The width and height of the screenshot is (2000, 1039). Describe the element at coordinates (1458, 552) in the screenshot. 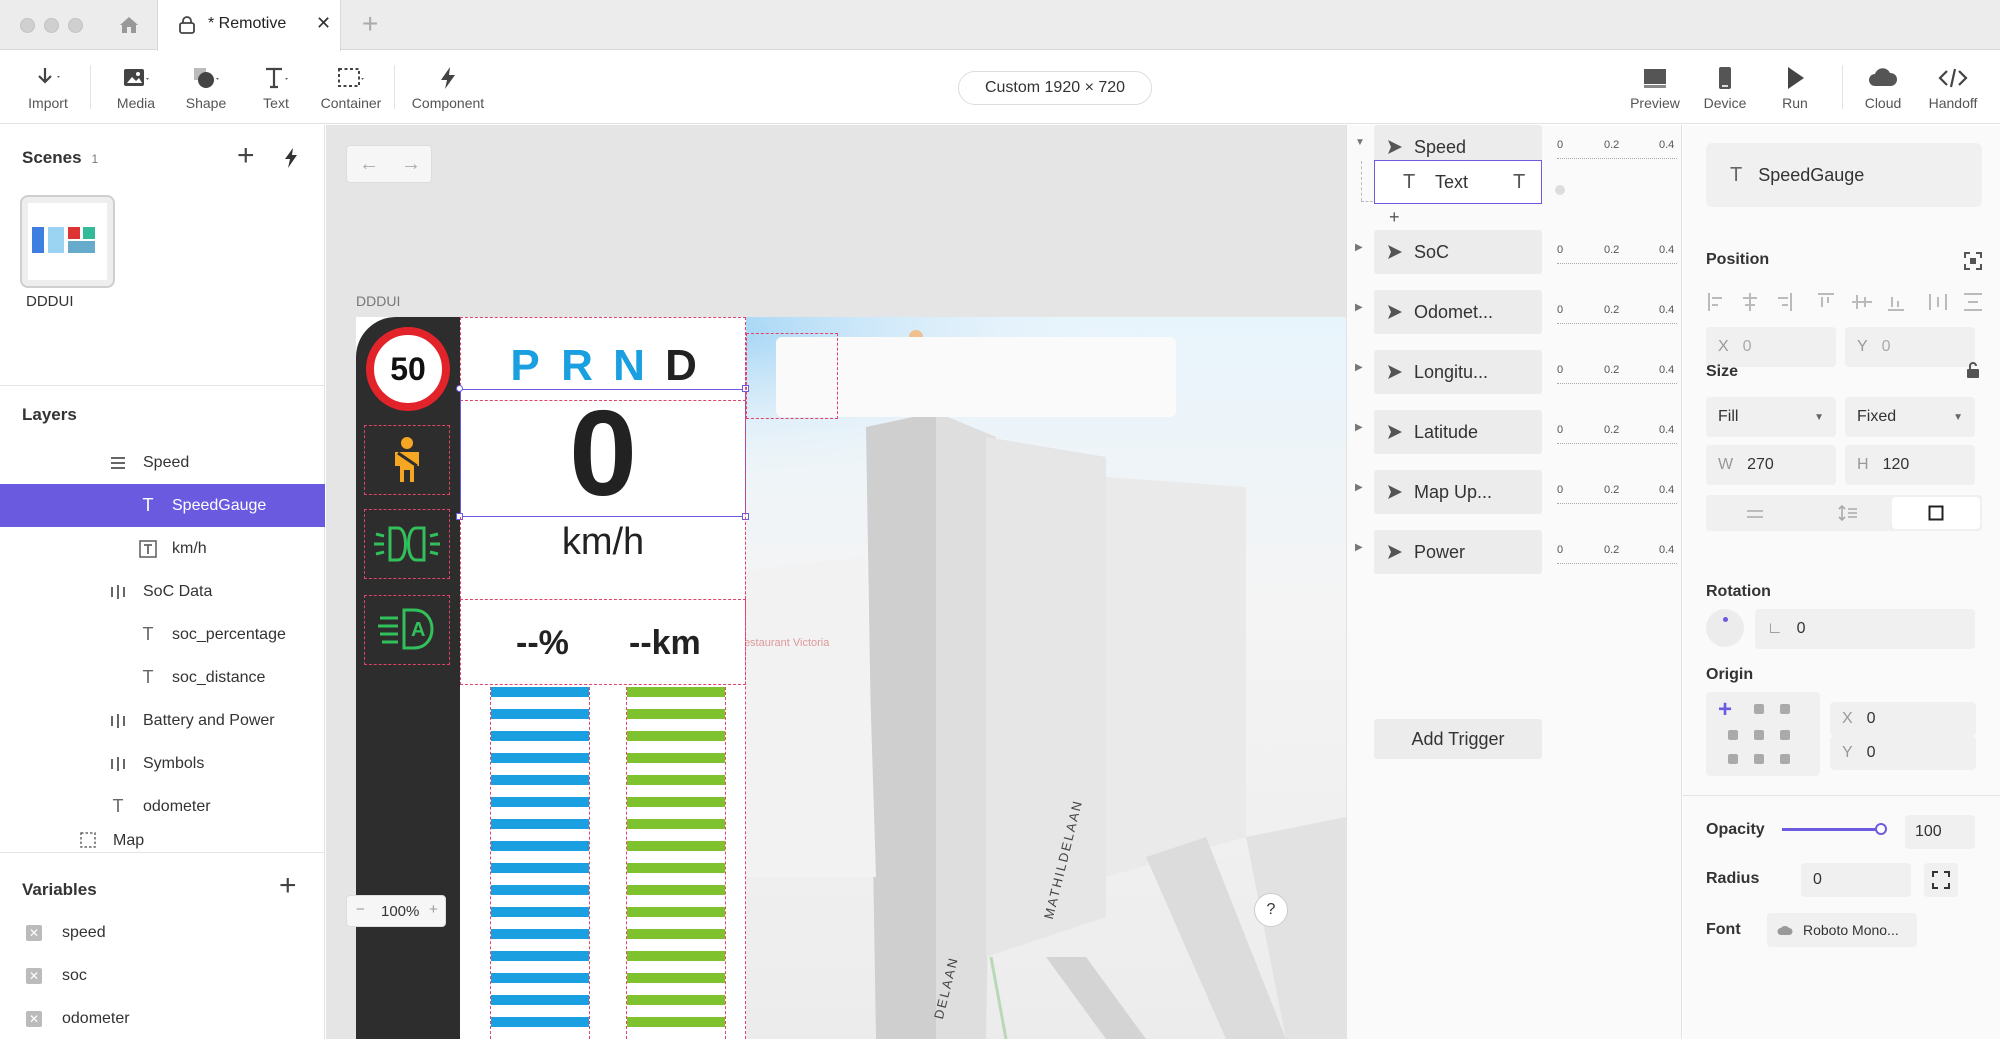

I see `timeline-row-label: Power` at that location.